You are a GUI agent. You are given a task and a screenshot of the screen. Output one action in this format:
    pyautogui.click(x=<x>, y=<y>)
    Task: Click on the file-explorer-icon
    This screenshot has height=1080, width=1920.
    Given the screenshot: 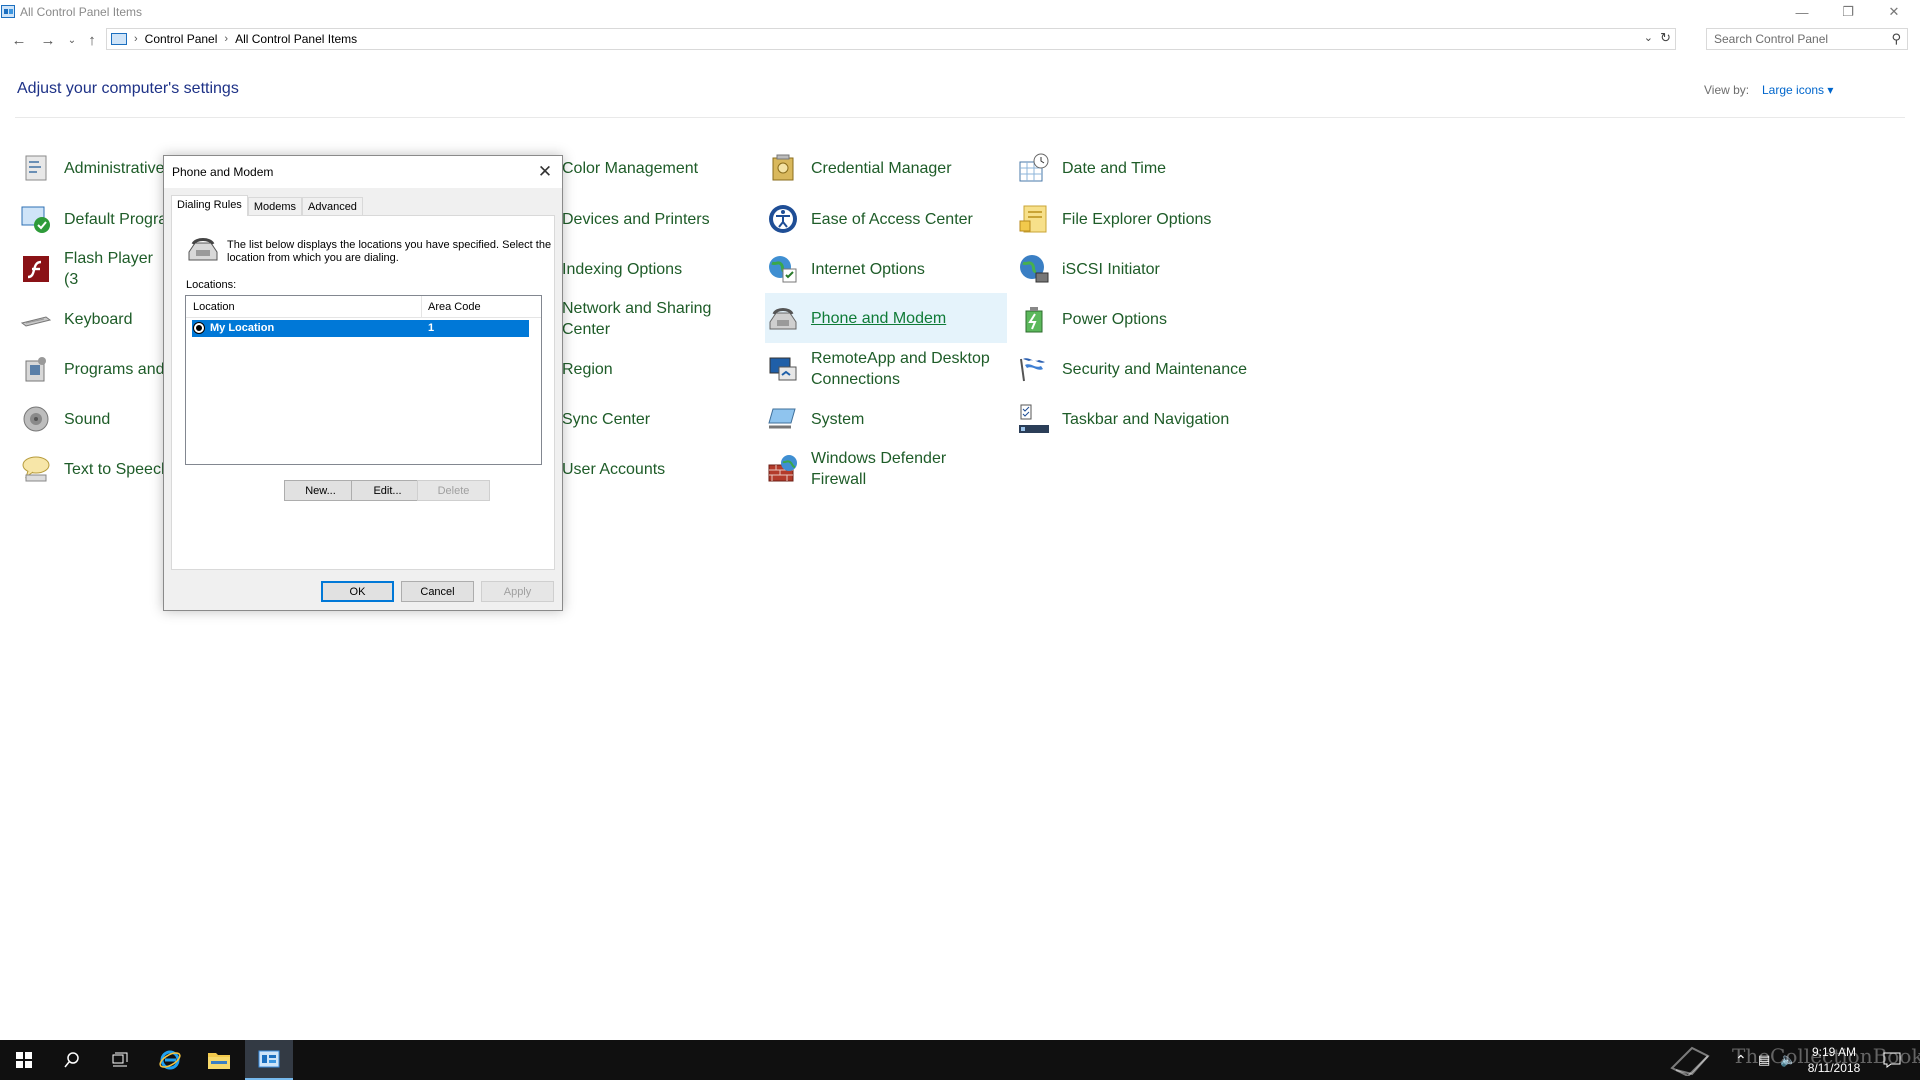 What is the action you would take?
    pyautogui.click(x=219, y=1060)
    